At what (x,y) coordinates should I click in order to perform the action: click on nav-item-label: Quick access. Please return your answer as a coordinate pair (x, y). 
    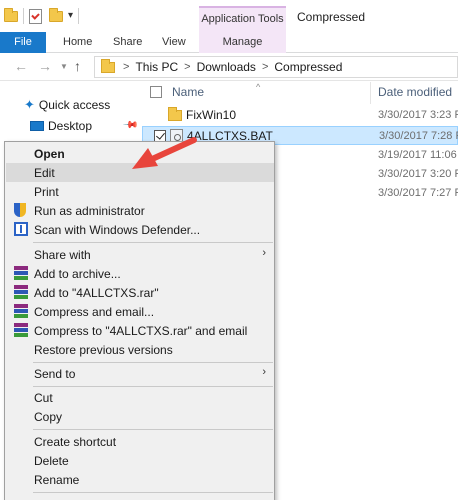
    Looking at the image, I should click on (74, 105).